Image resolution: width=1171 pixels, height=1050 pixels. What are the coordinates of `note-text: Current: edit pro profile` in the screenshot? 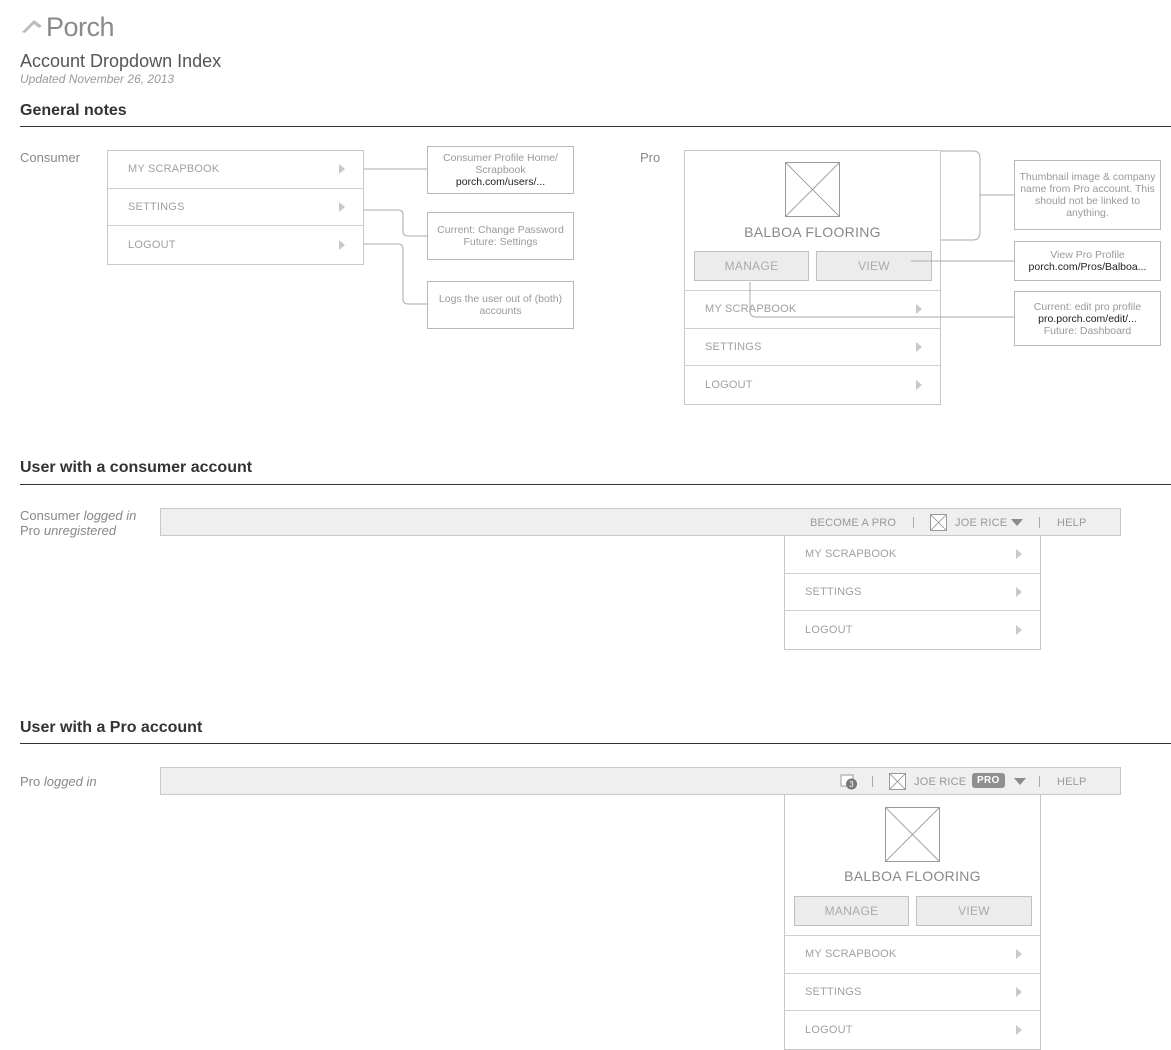 It's located at (1087, 306).